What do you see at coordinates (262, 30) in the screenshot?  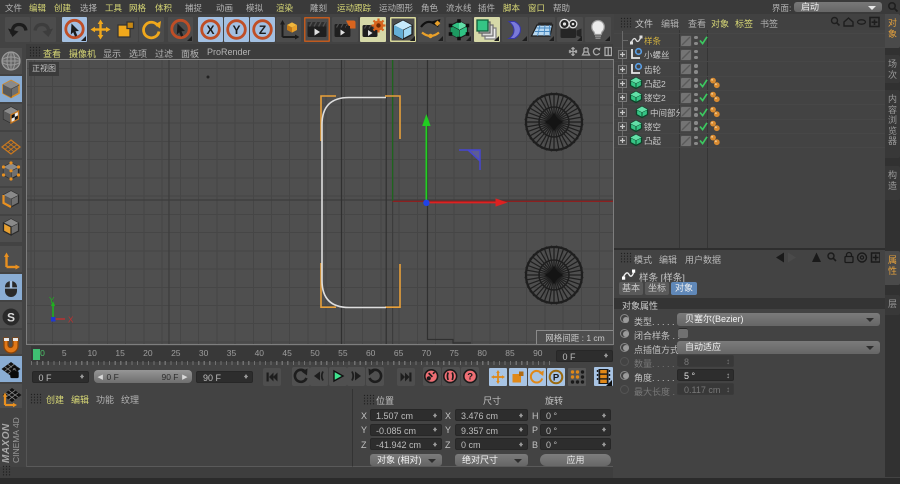 I see `svg-text: Z` at bounding box center [262, 30].